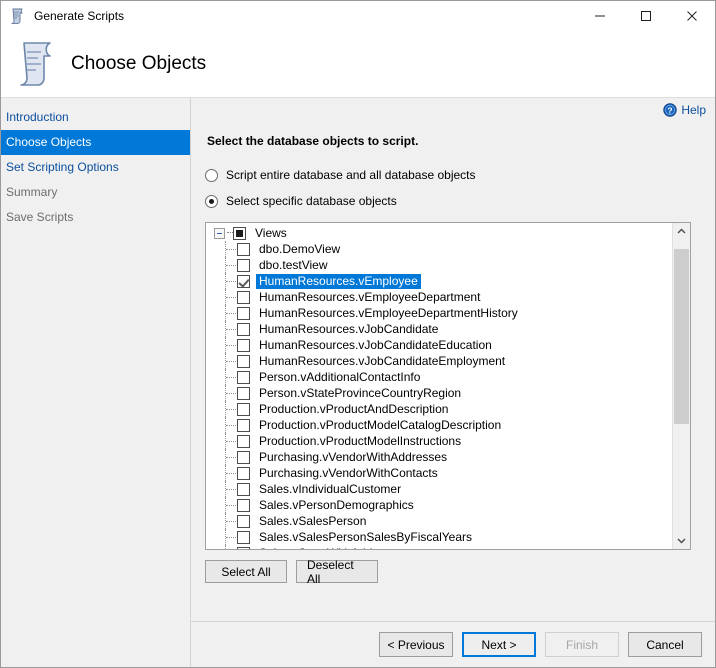 The width and height of the screenshot is (716, 668). Describe the element at coordinates (646, 16) in the screenshot. I see `maximize-button` at that location.